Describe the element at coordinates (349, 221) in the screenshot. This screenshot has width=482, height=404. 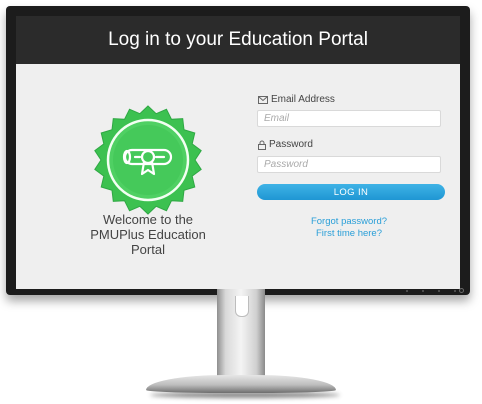
I see `forgot-password-link: Forgot password?` at that location.